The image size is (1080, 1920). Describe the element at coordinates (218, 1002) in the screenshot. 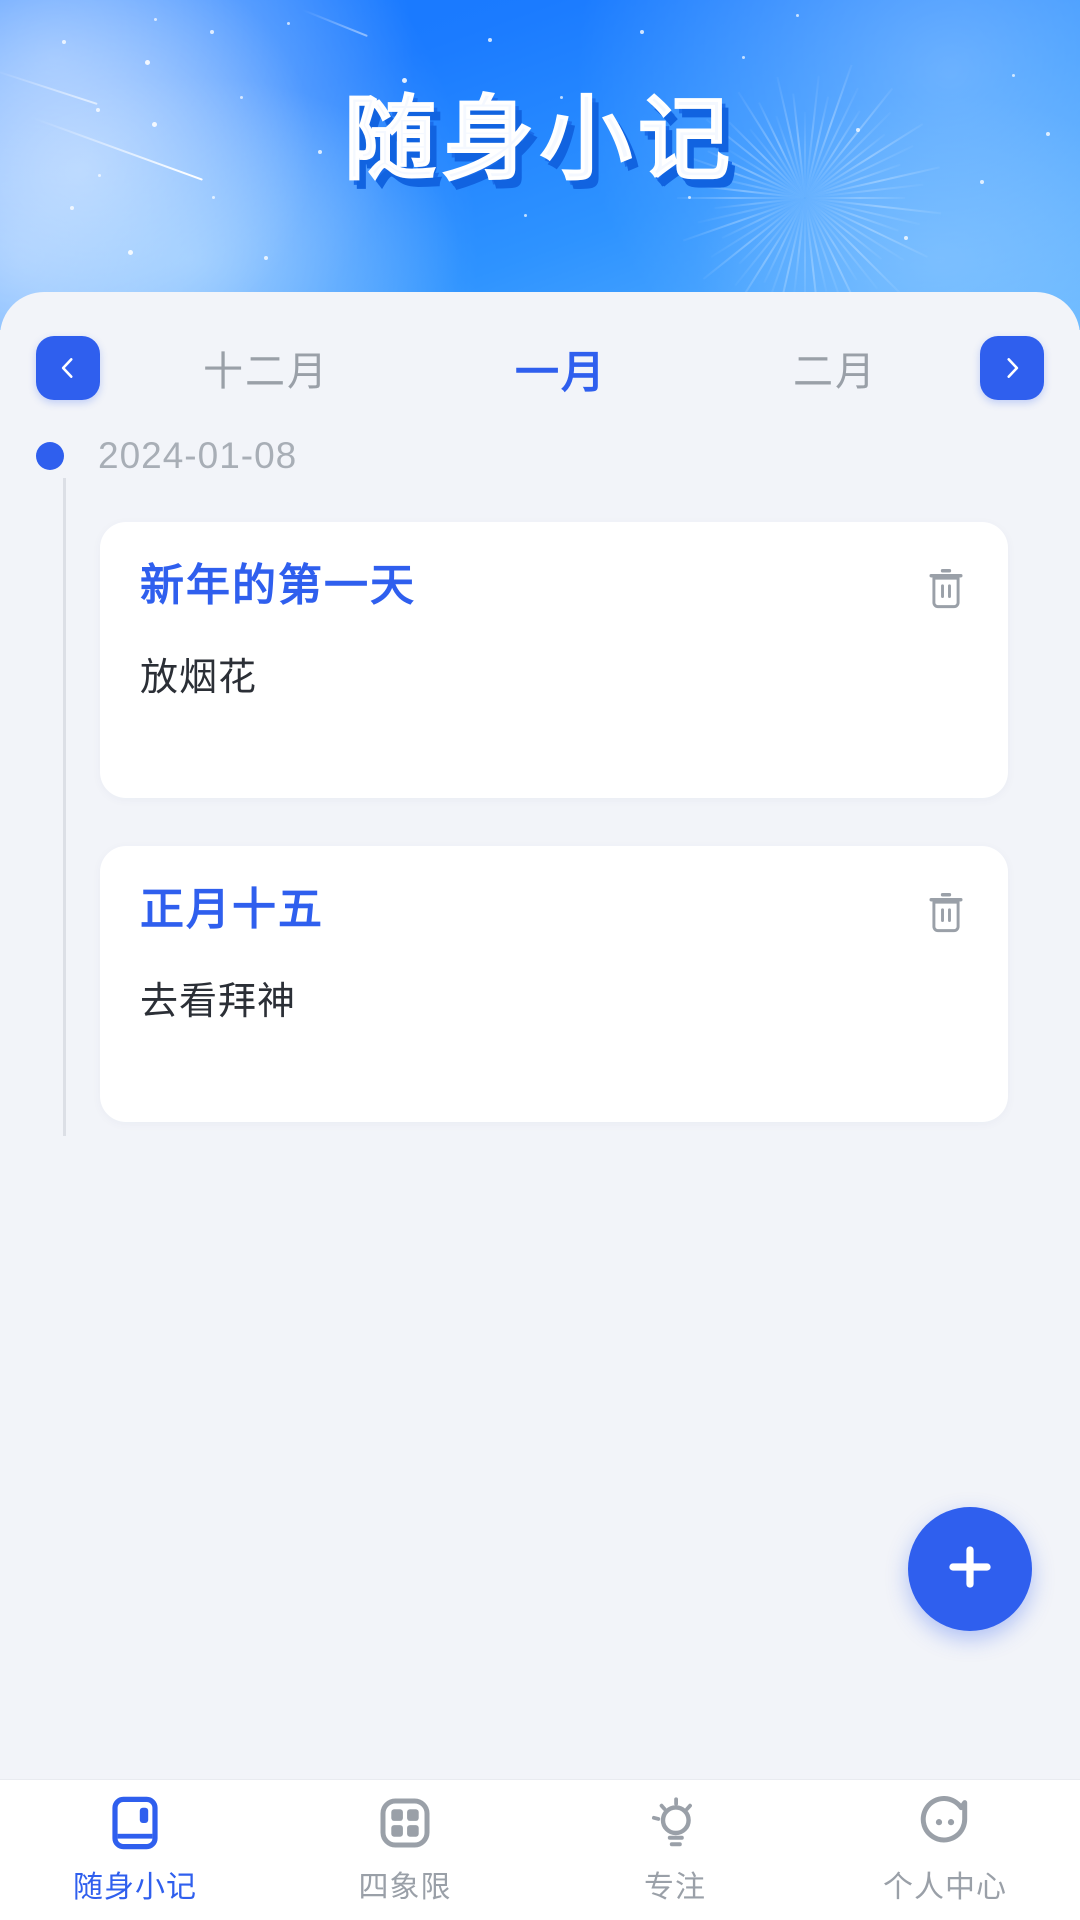

I see `note-body: 去看拜神` at that location.